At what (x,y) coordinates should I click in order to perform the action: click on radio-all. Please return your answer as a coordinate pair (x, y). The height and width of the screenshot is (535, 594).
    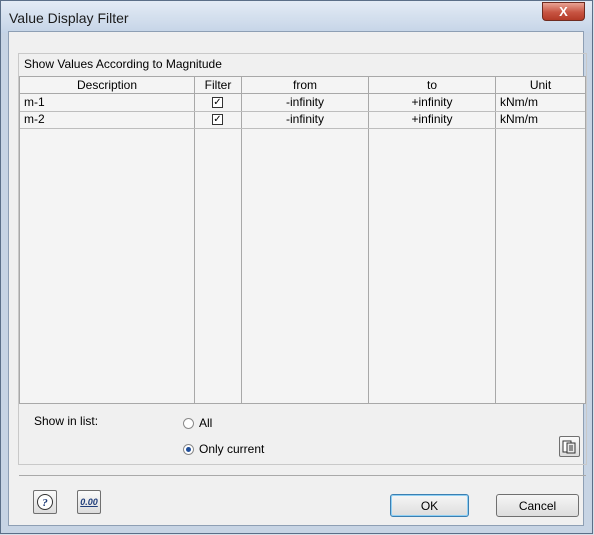
    Looking at the image, I should click on (188, 423).